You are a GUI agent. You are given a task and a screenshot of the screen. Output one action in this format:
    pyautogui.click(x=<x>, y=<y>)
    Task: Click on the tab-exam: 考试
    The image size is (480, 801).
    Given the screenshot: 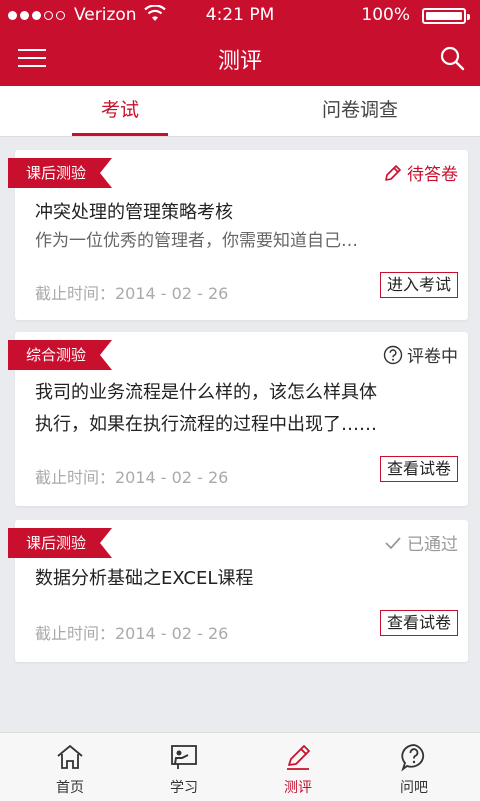 What is the action you would take?
    pyautogui.click(x=120, y=111)
    